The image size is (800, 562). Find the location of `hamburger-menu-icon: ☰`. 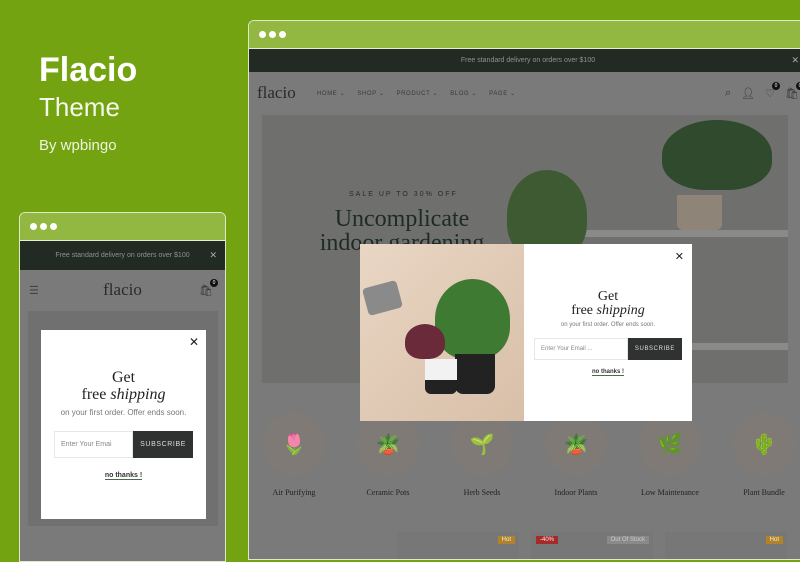

hamburger-menu-icon: ☰ is located at coordinates (34, 290).